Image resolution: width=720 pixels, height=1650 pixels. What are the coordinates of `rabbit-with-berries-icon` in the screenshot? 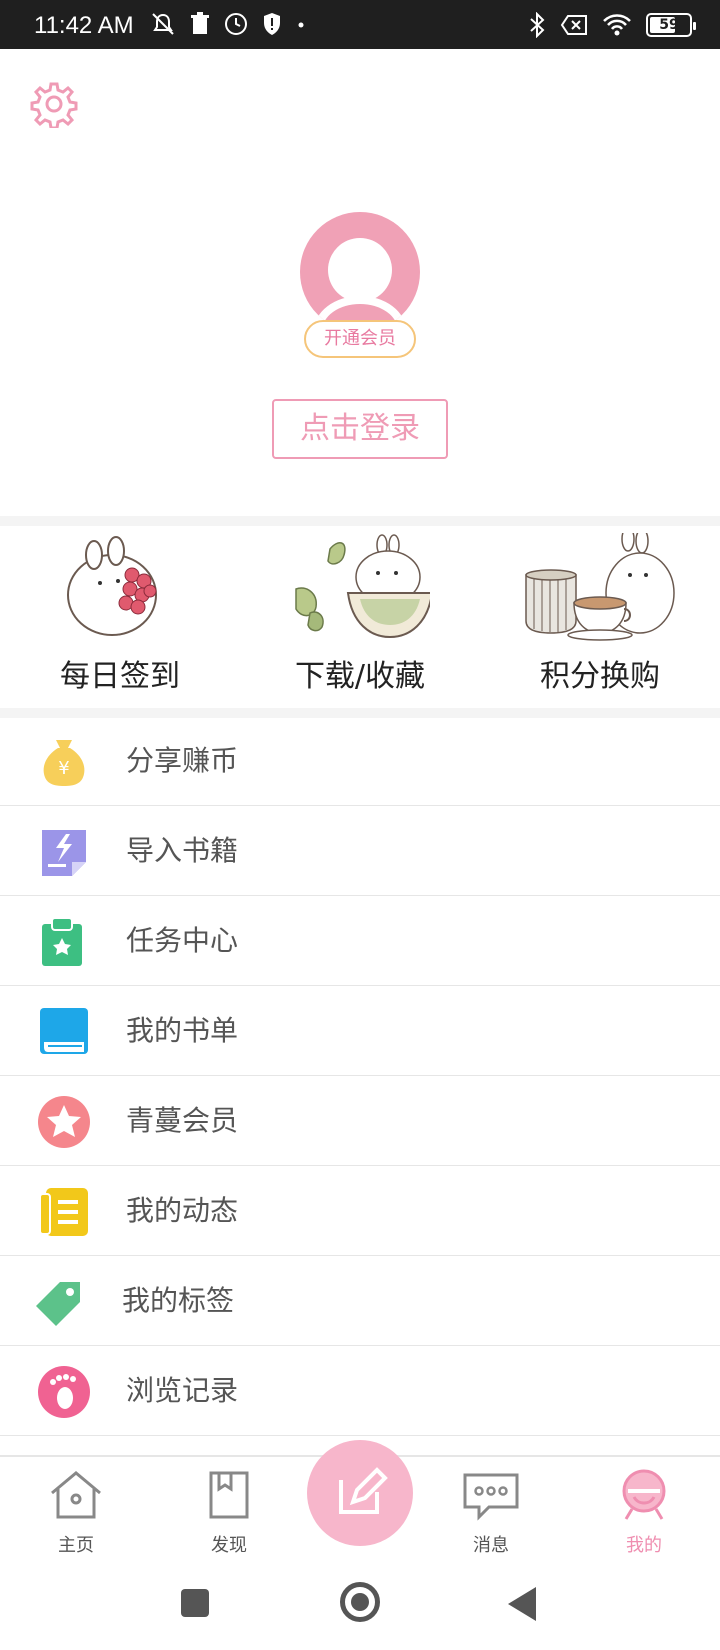 It's located at (112, 586).